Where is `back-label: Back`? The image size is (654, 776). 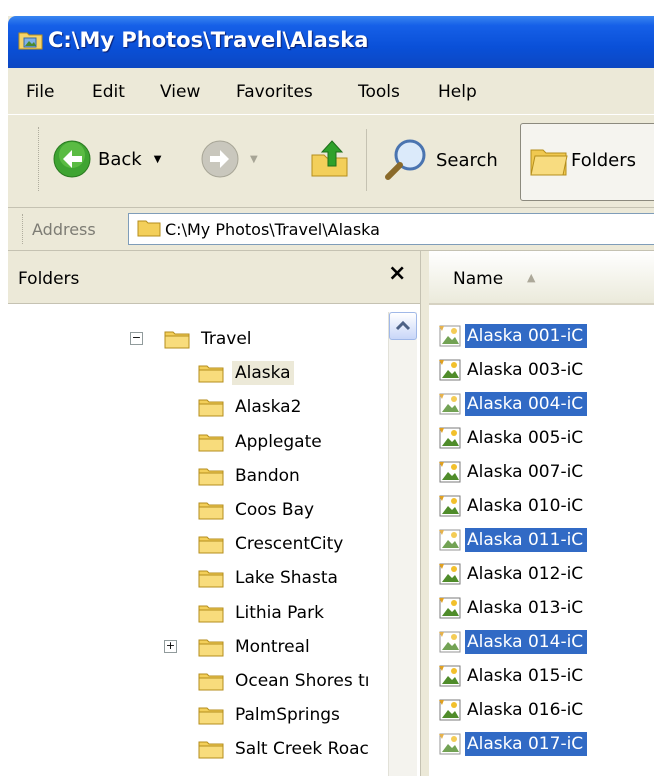 back-label: Back is located at coordinates (120, 159).